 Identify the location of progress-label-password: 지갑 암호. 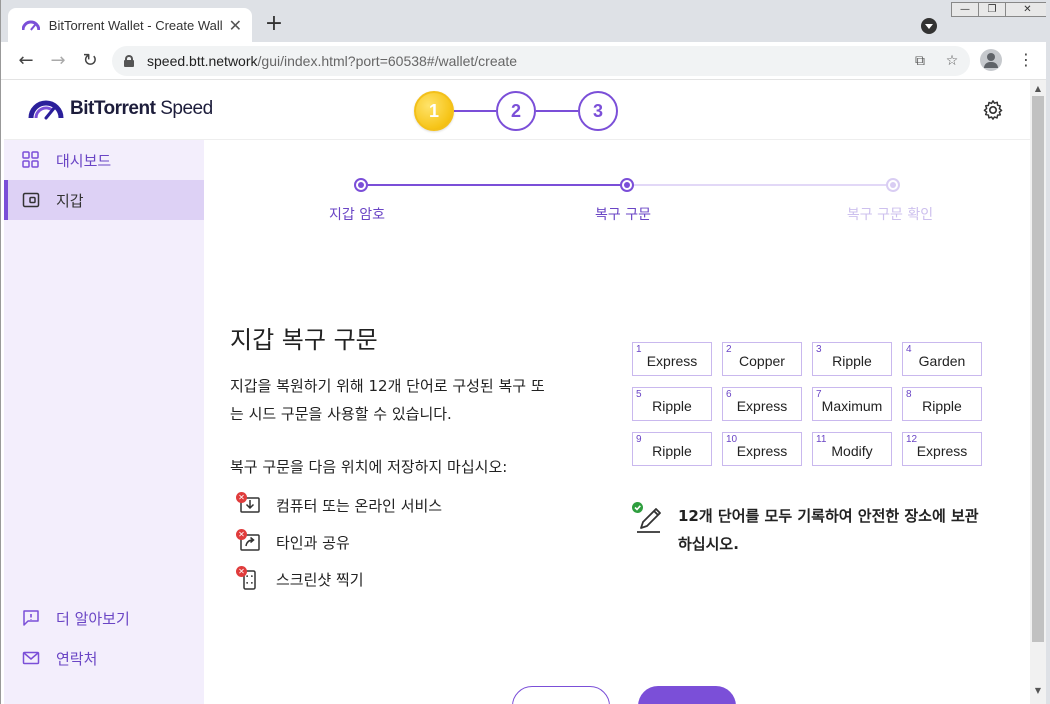
(357, 215).